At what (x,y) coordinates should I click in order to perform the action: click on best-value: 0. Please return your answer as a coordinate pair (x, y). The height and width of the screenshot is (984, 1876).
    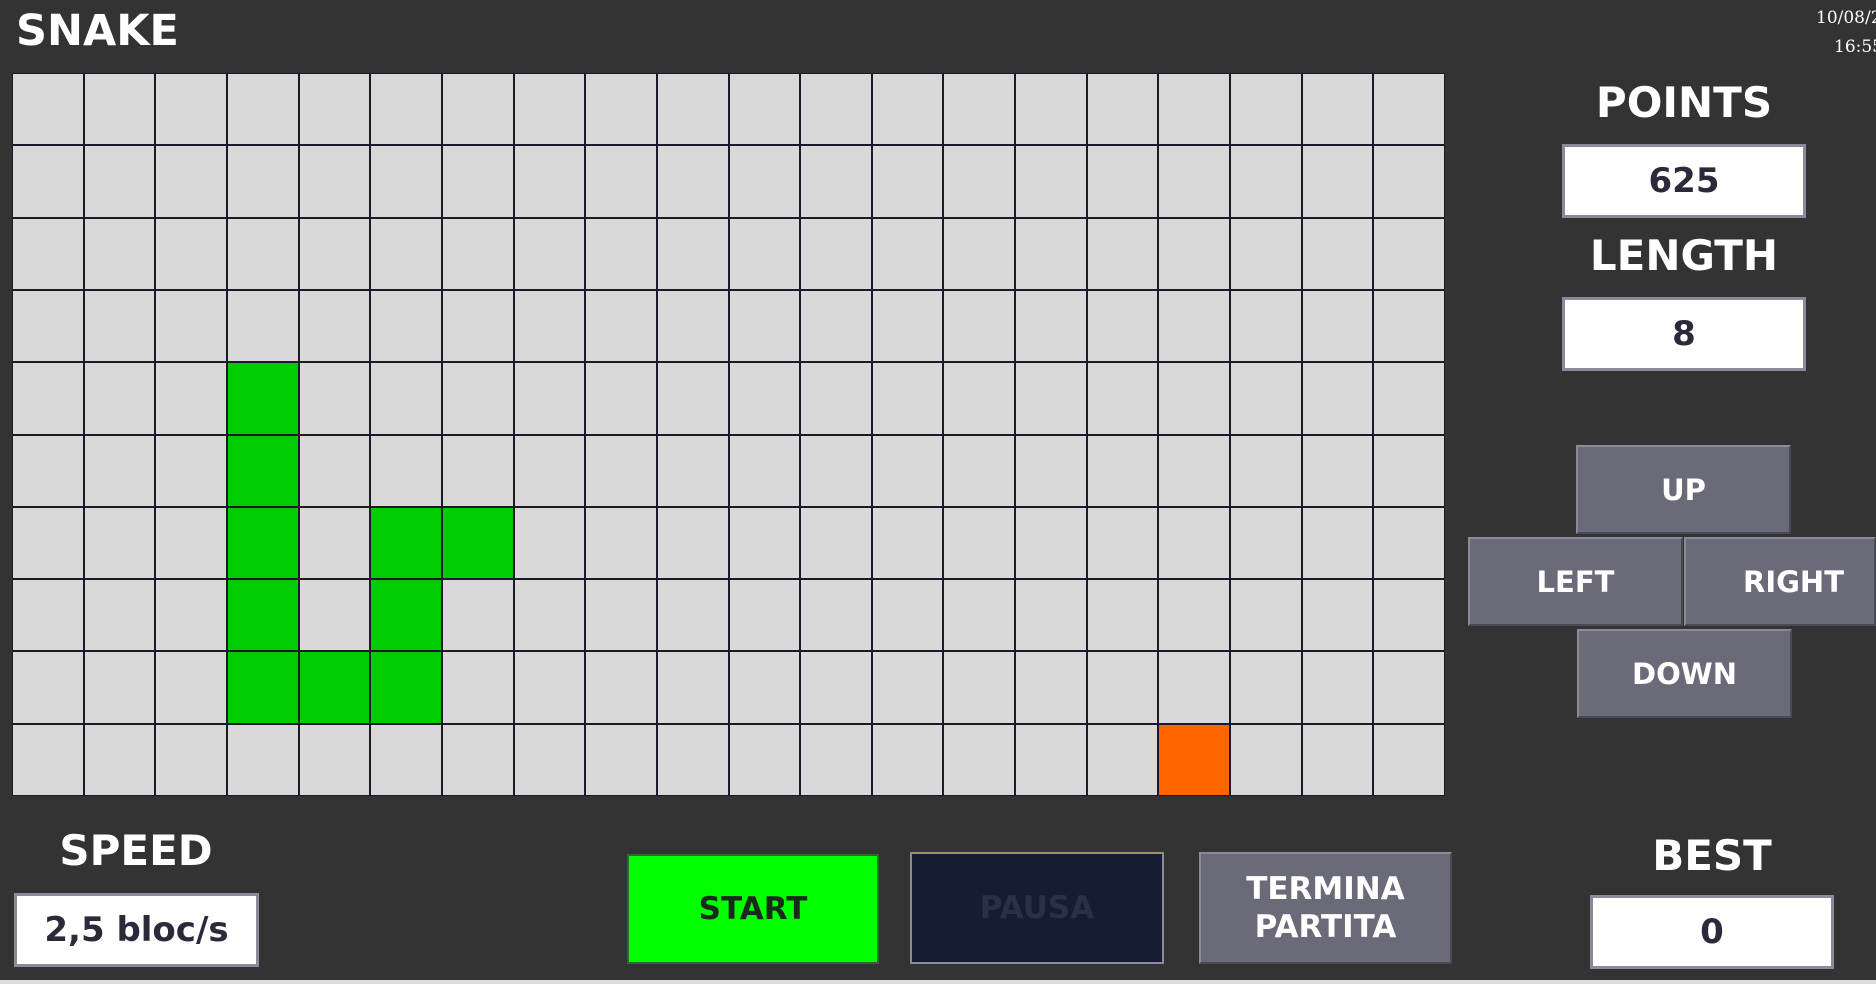
    Looking at the image, I should click on (1712, 932).